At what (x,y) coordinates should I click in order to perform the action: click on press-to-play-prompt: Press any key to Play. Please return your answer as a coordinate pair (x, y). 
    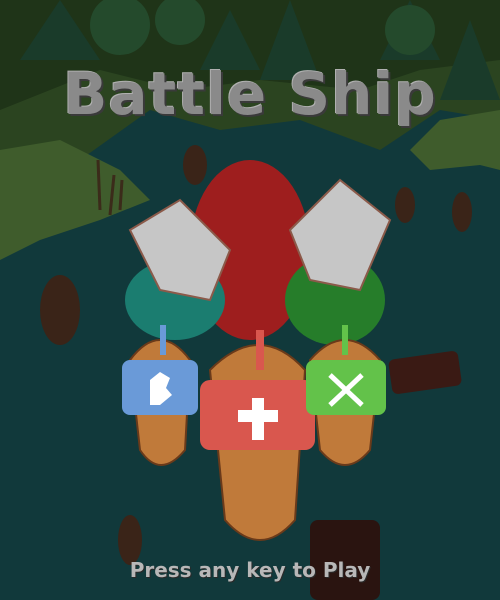
    Looking at the image, I should click on (250, 570).